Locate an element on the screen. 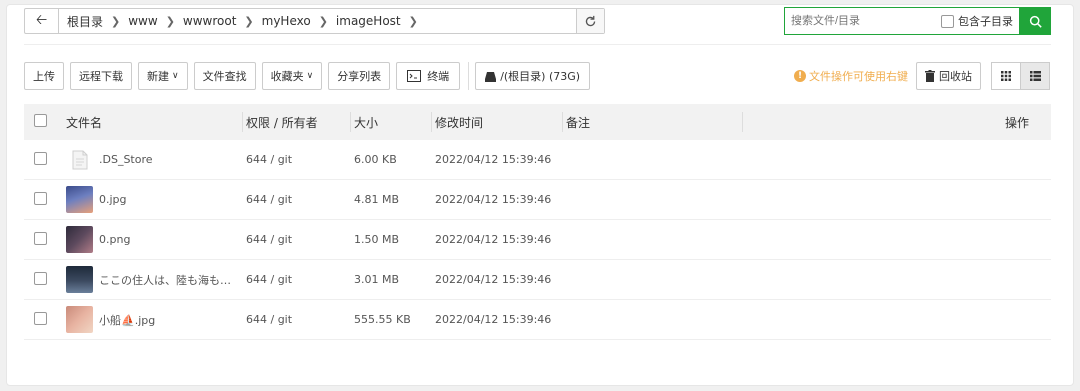 The width and height of the screenshot is (1080, 391). checkbox is located at coordinates (947, 21).